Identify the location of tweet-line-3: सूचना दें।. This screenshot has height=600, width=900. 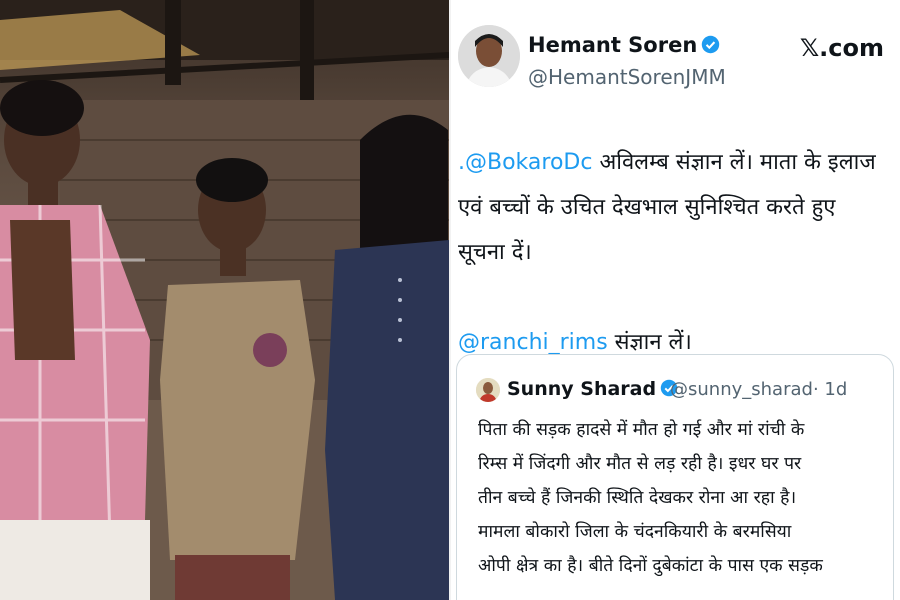
(495, 252).